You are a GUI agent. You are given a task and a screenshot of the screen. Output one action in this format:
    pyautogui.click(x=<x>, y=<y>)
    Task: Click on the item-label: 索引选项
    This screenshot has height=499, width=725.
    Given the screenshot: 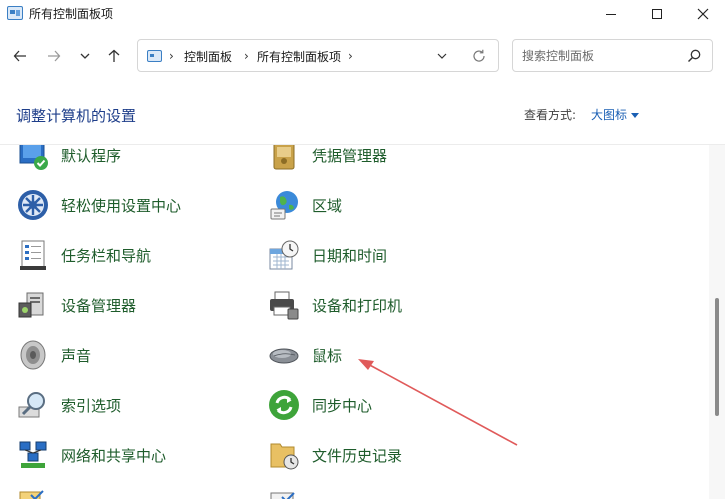 What is the action you would take?
    pyautogui.click(x=91, y=405)
    